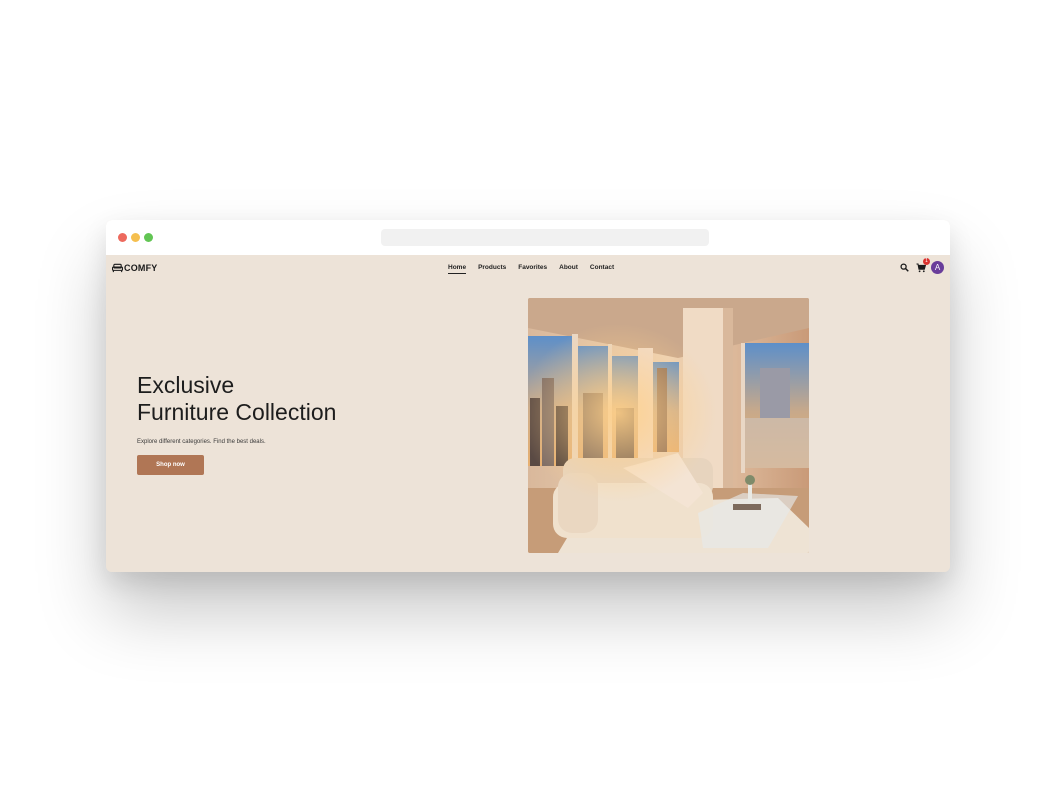 This screenshot has width=1056, height=792. Describe the element at coordinates (568, 269) in the screenshot. I see `nav-link-about: About` at that location.